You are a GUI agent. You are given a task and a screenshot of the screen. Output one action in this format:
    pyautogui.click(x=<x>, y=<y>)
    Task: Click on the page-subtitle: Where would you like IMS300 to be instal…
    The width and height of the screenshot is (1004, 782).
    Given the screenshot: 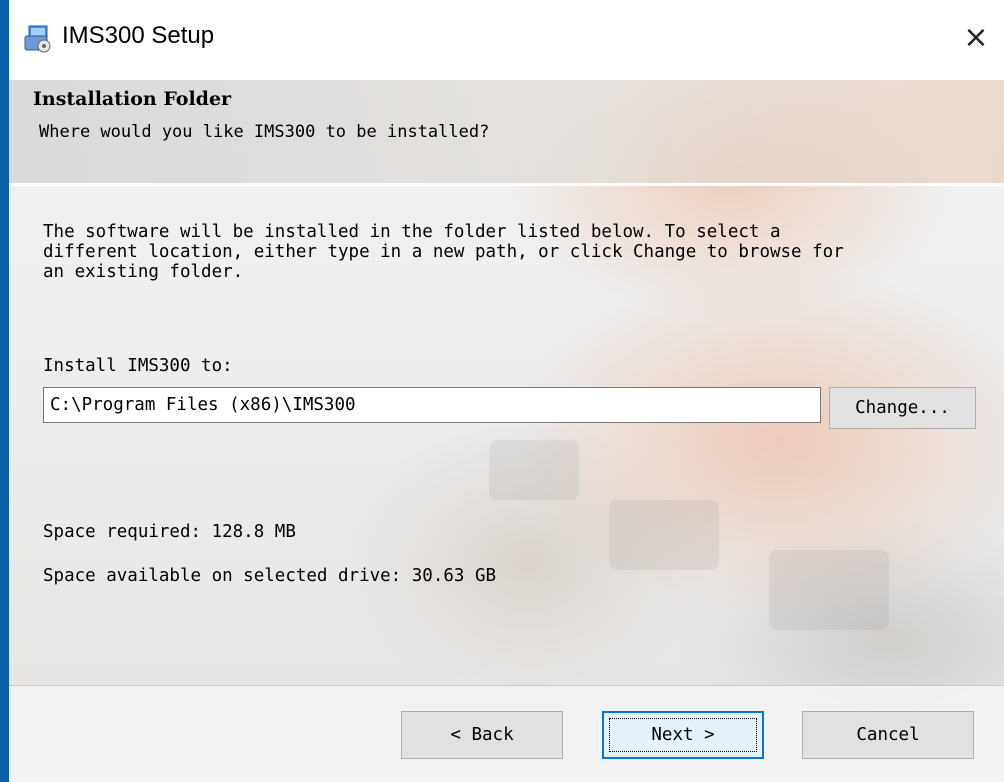 What is the action you would take?
    pyautogui.click(x=264, y=132)
    